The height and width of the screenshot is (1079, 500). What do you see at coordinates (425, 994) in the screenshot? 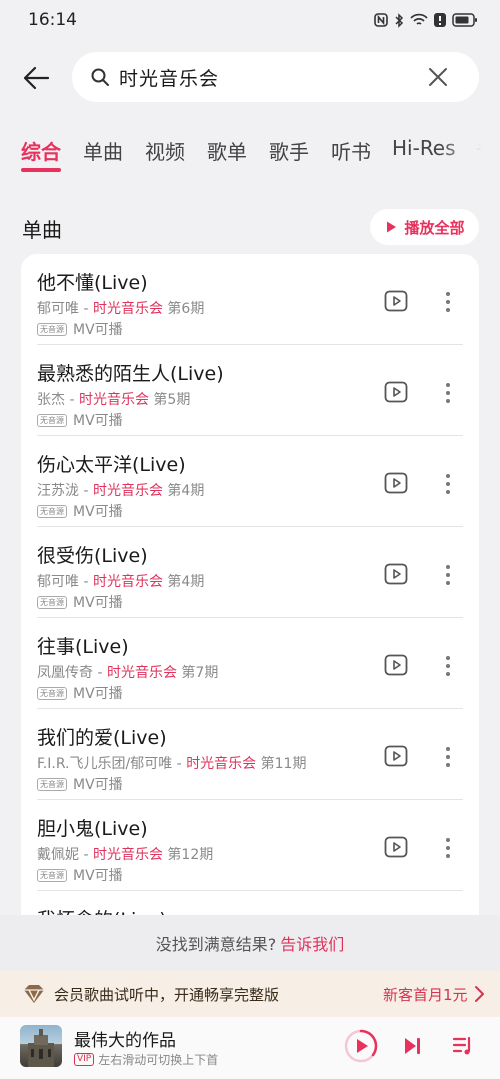
I see `vip-offer-link: 新客首月1元` at bounding box center [425, 994].